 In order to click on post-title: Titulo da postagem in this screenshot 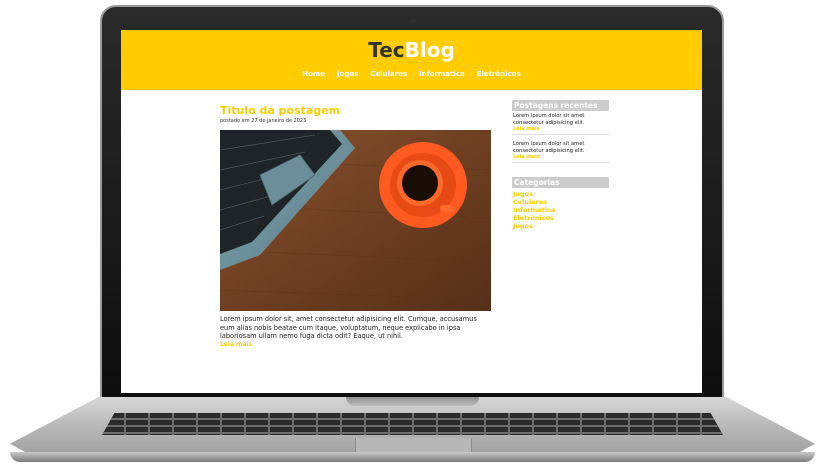, I will do `click(355, 110)`.